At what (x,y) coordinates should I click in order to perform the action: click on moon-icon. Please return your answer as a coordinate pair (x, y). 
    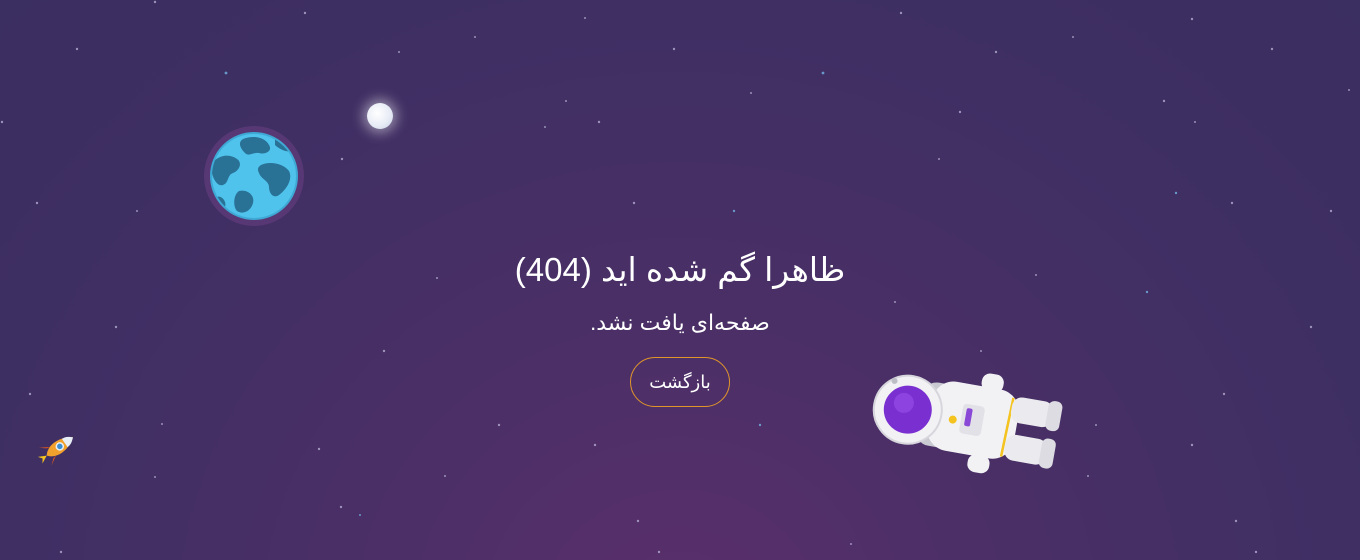
    Looking at the image, I should click on (380, 116).